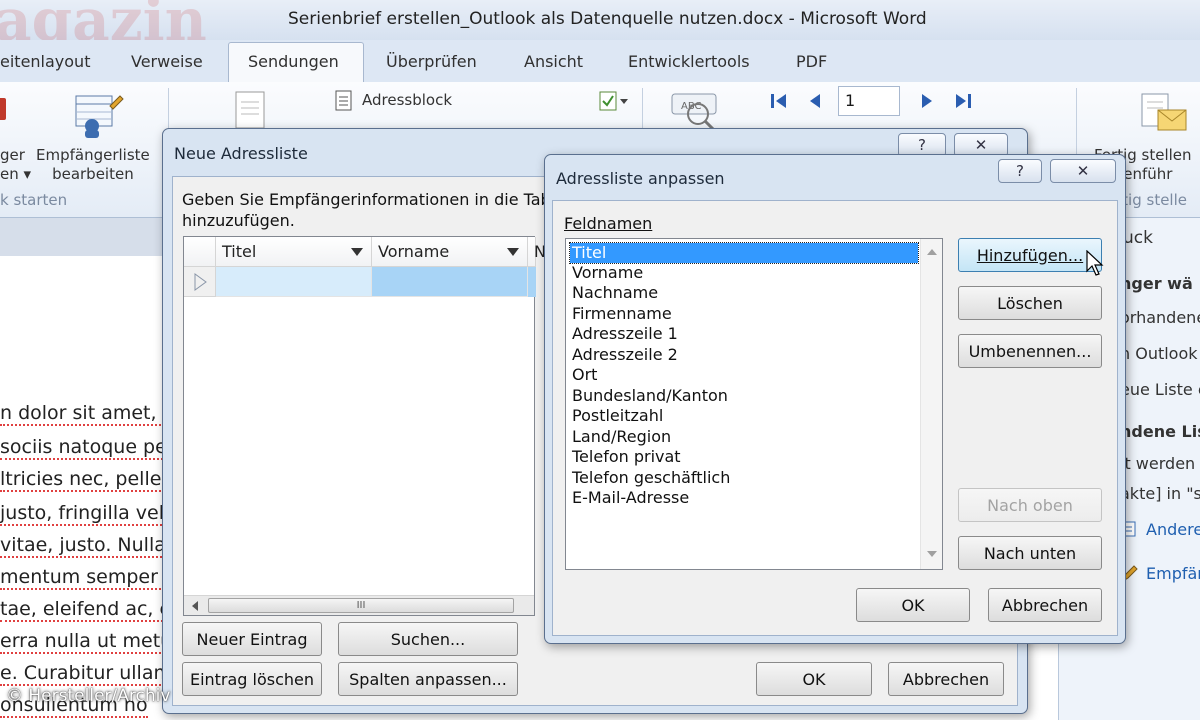  I want to click on next-record-icon, so click(927, 101).